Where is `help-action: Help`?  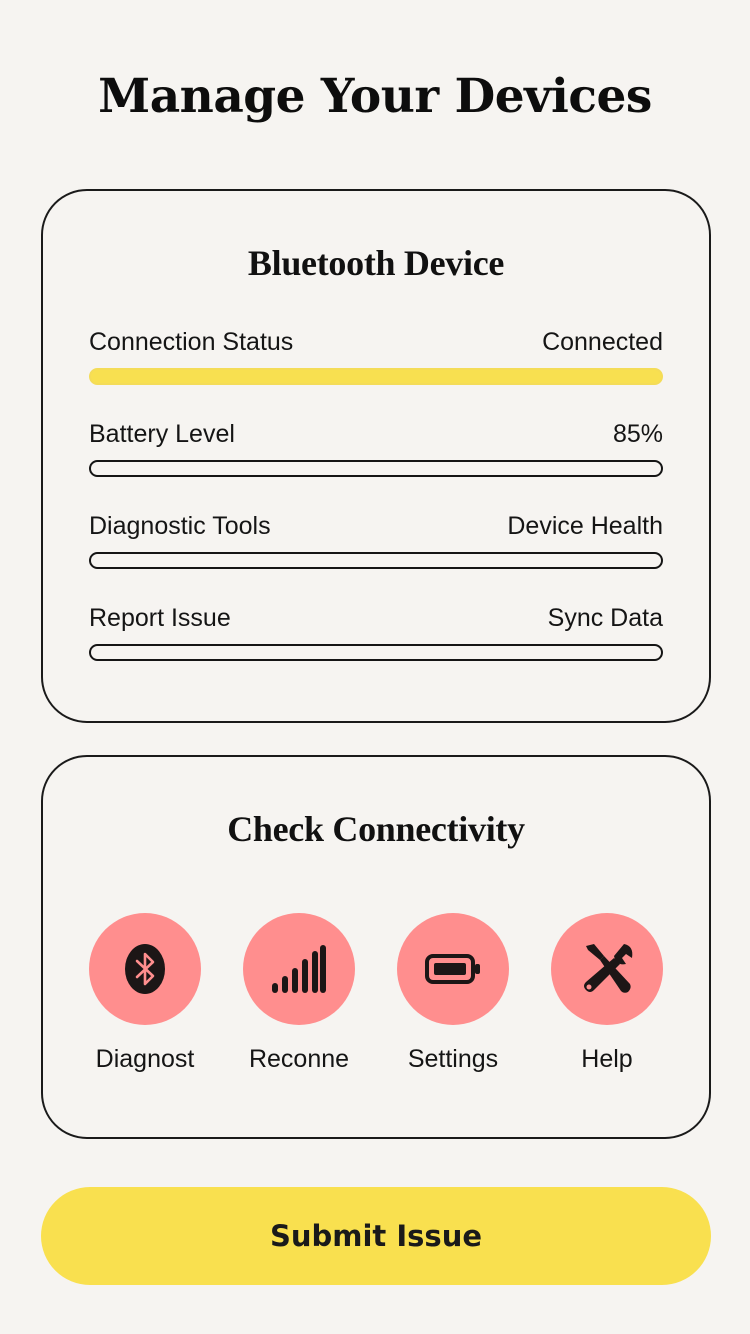
help-action: Help is located at coordinates (607, 998).